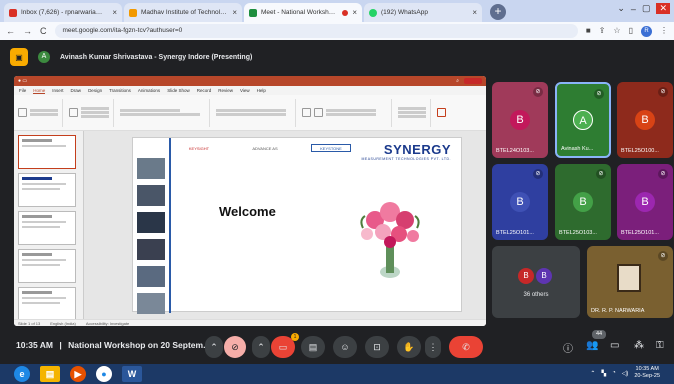 This screenshot has height=384, width=674. I want to click on participant-video-tile: ⊘ DR. R. P. NARWARIA, so click(630, 282).